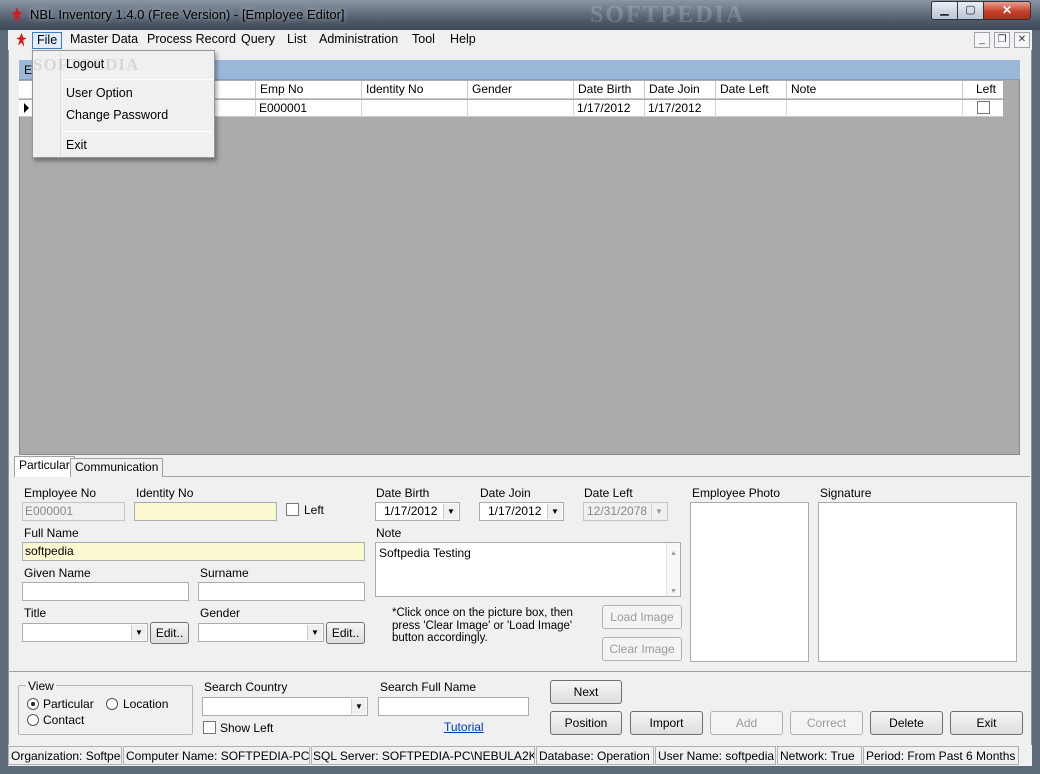  I want to click on identity-no-label: Identity No, so click(165, 493).